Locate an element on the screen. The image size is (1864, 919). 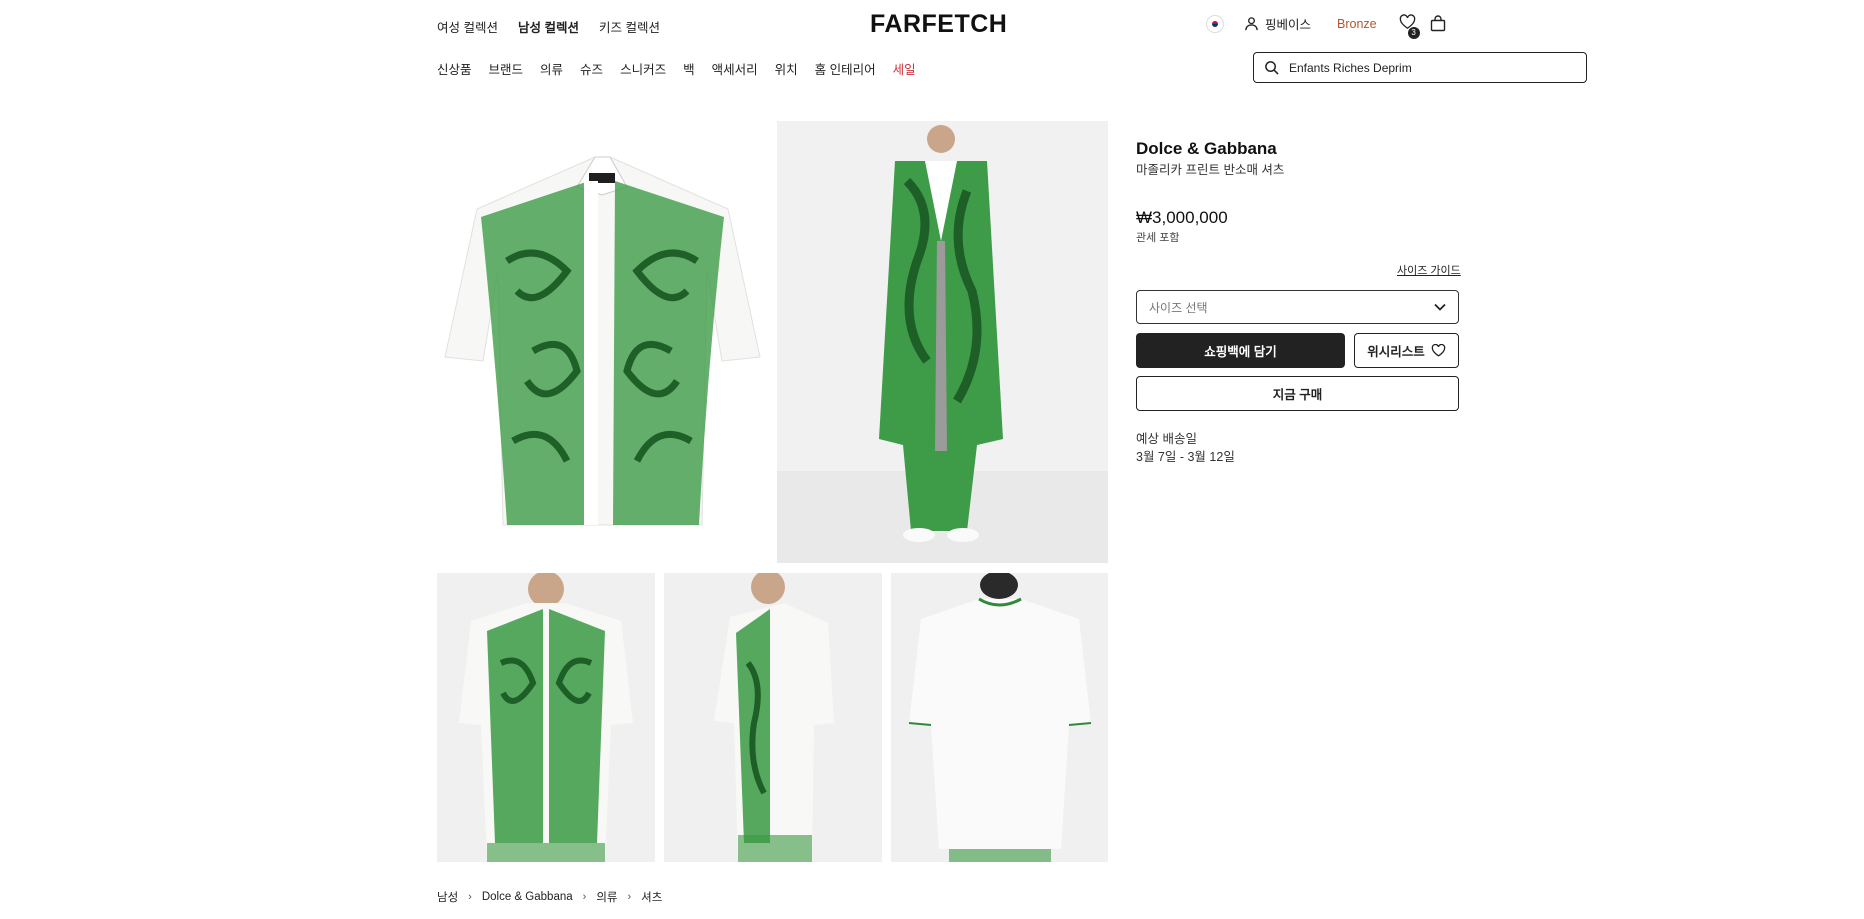
account-button: 핑베이스 is located at coordinates (1277, 23).